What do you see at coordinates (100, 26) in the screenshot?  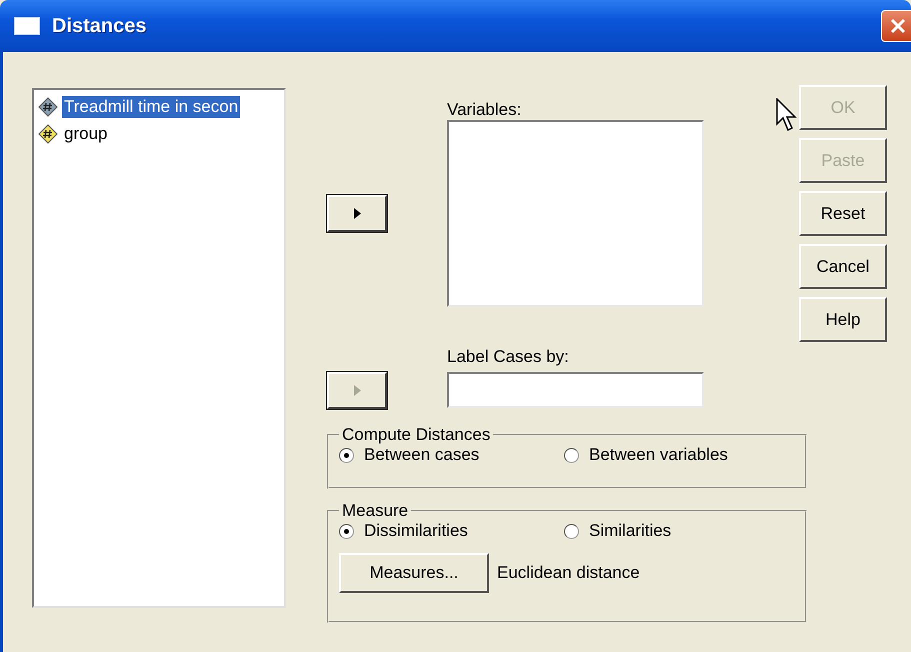 I see `window-title: Distances` at bounding box center [100, 26].